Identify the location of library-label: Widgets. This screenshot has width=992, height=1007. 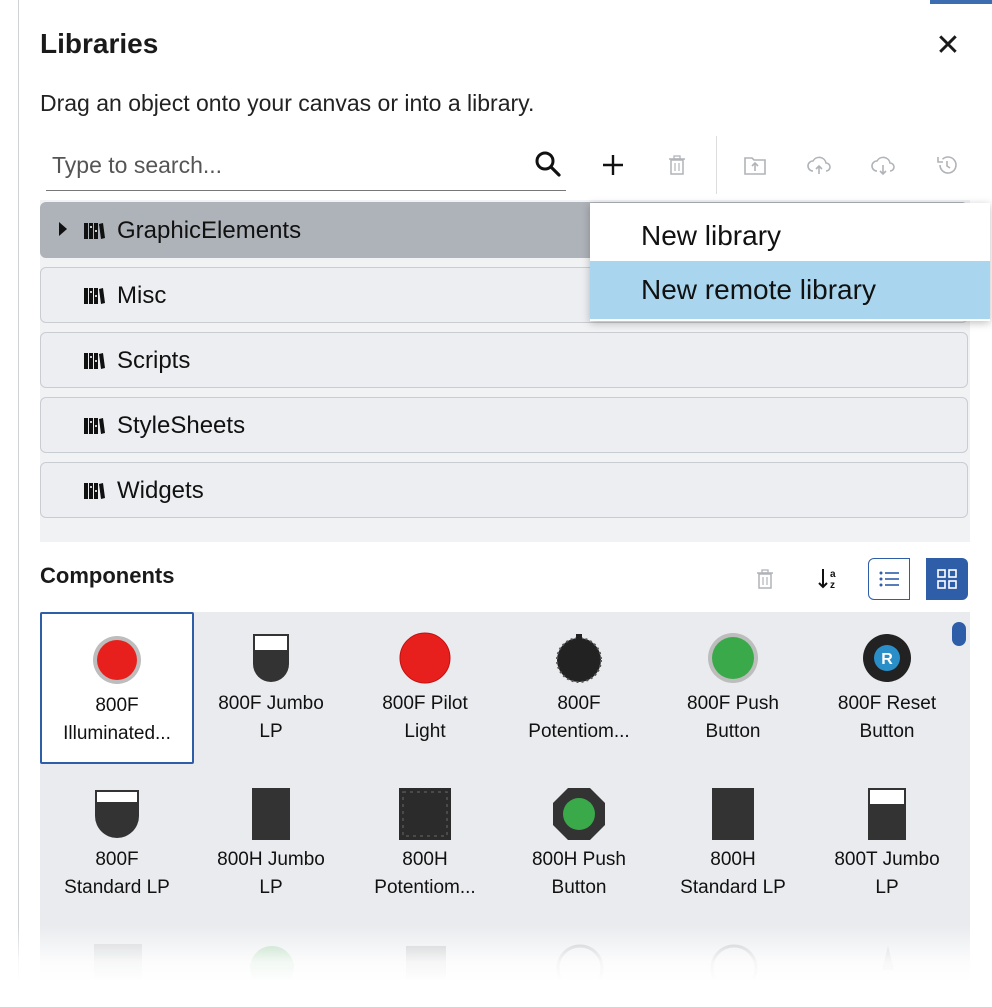
(160, 490).